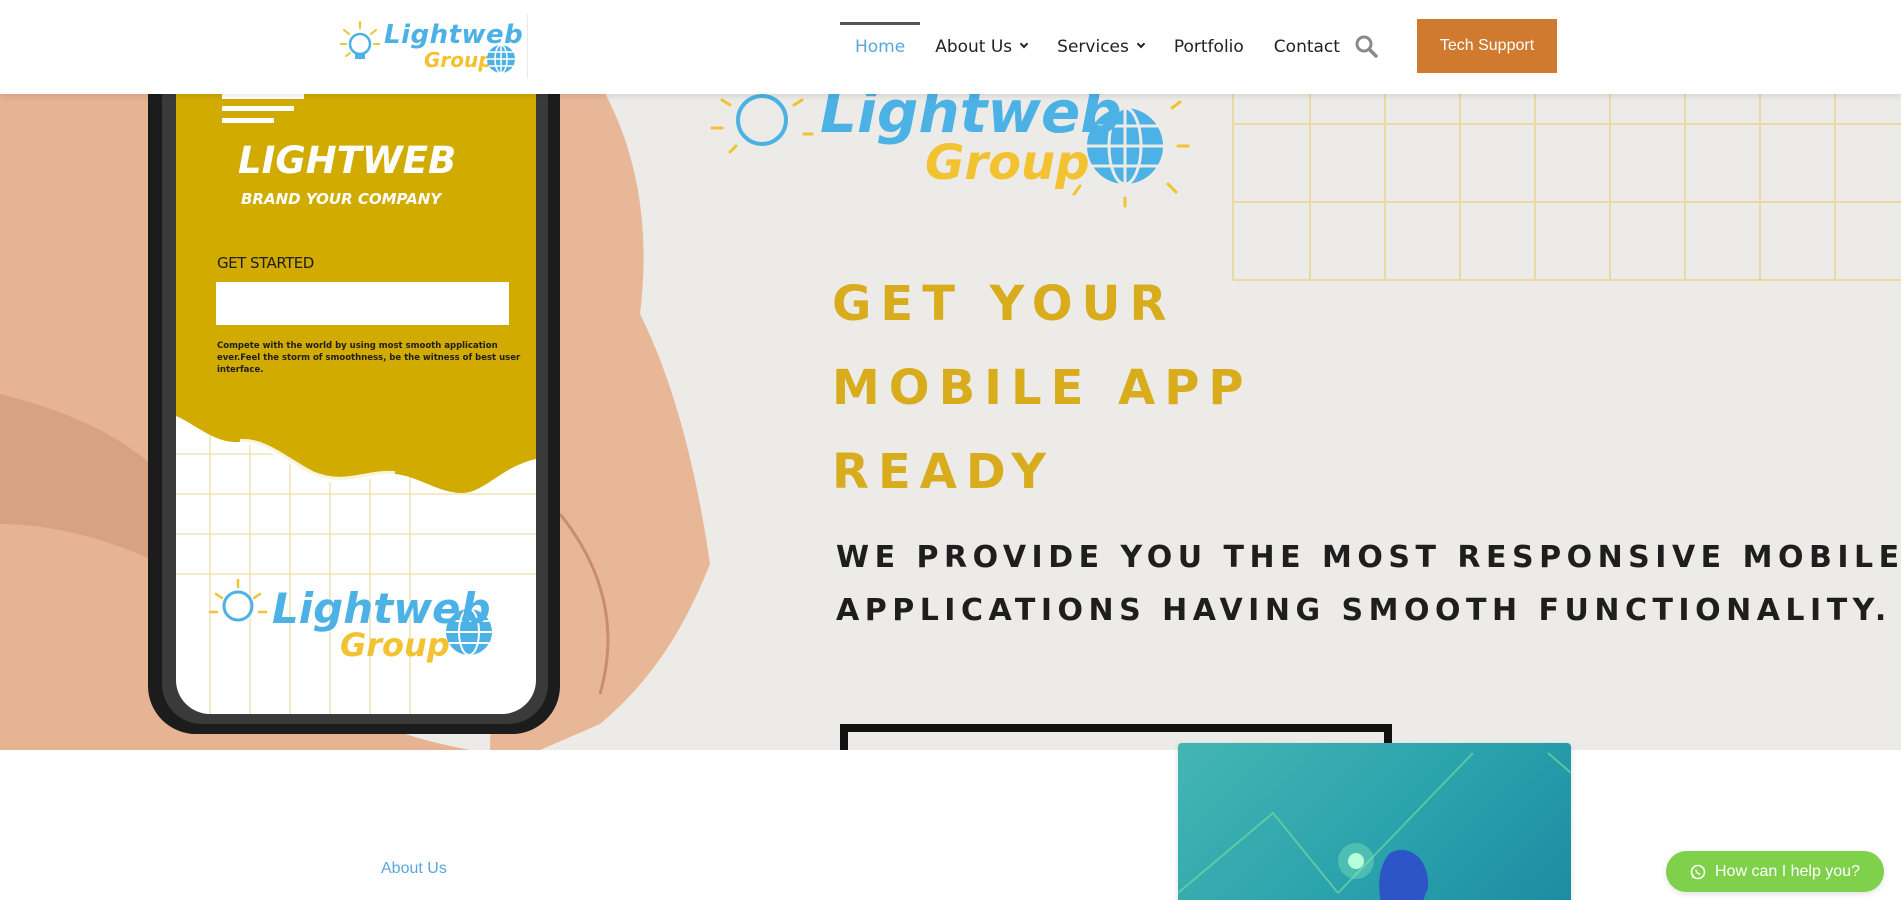 The height and width of the screenshot is (900, 1901). Describe the element at coordinates (265, 263) in the screenshot. I see `phone-get-started: GET STARTED` at that location.